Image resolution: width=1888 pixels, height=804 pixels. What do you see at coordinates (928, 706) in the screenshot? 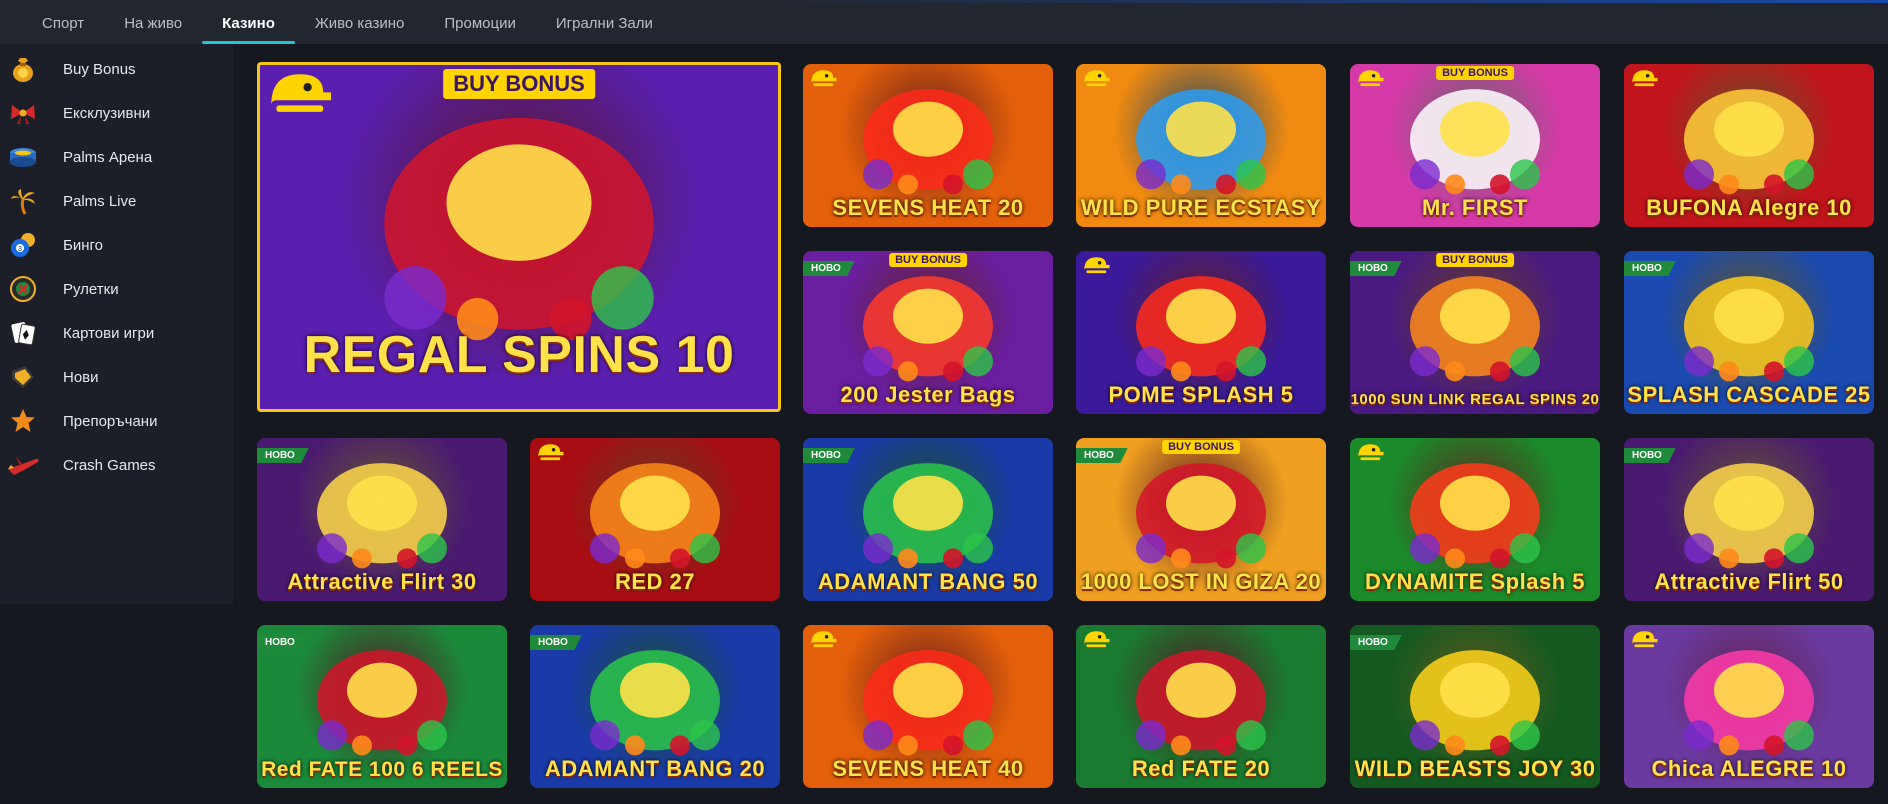
I see `game-tile: SEVENS HEAT 40` at bounding box center [928, 706].